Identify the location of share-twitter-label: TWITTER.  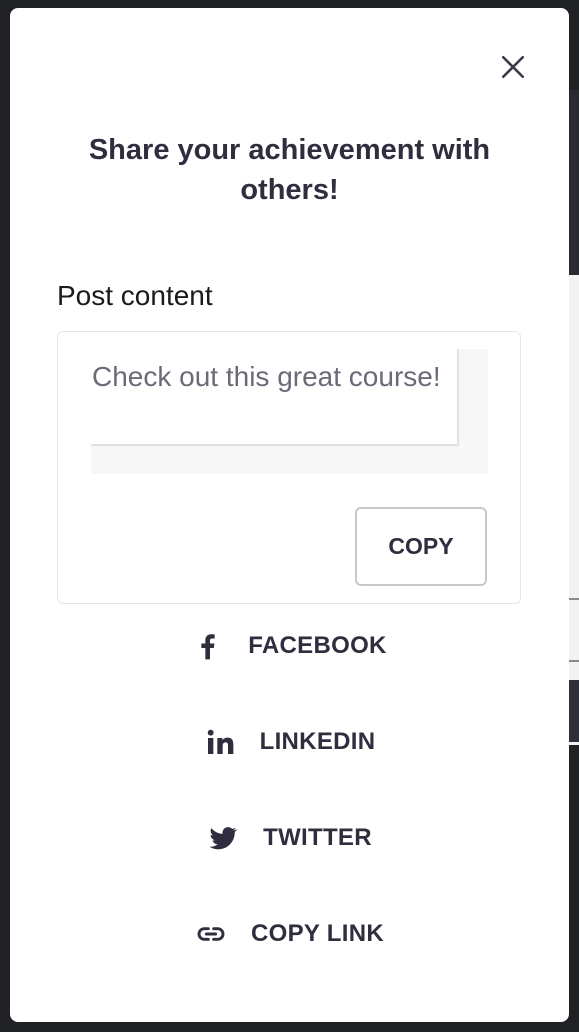
(317, 837).